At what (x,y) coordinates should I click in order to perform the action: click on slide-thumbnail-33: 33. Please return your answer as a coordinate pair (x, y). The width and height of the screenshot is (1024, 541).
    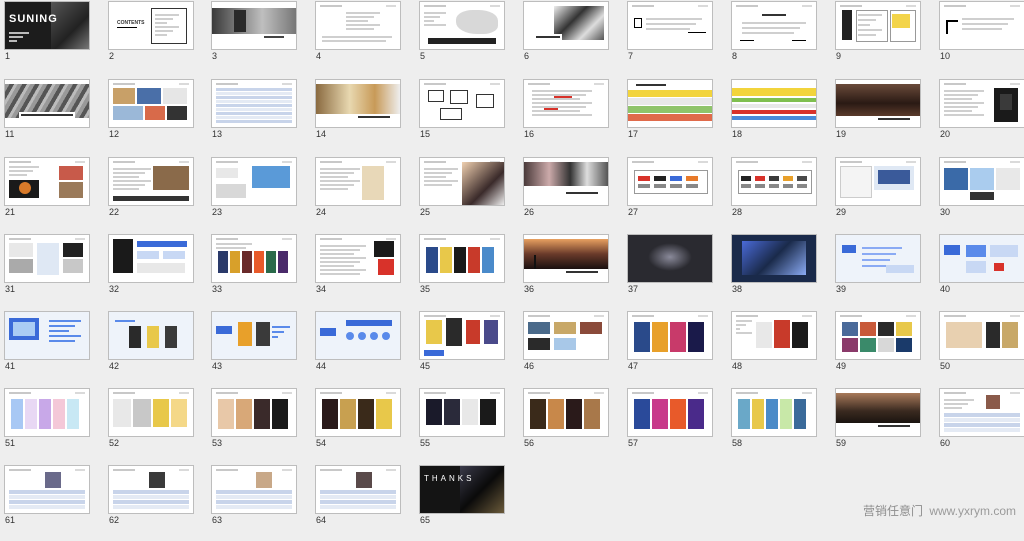
    Looking at the image, I should click on (261, 271).